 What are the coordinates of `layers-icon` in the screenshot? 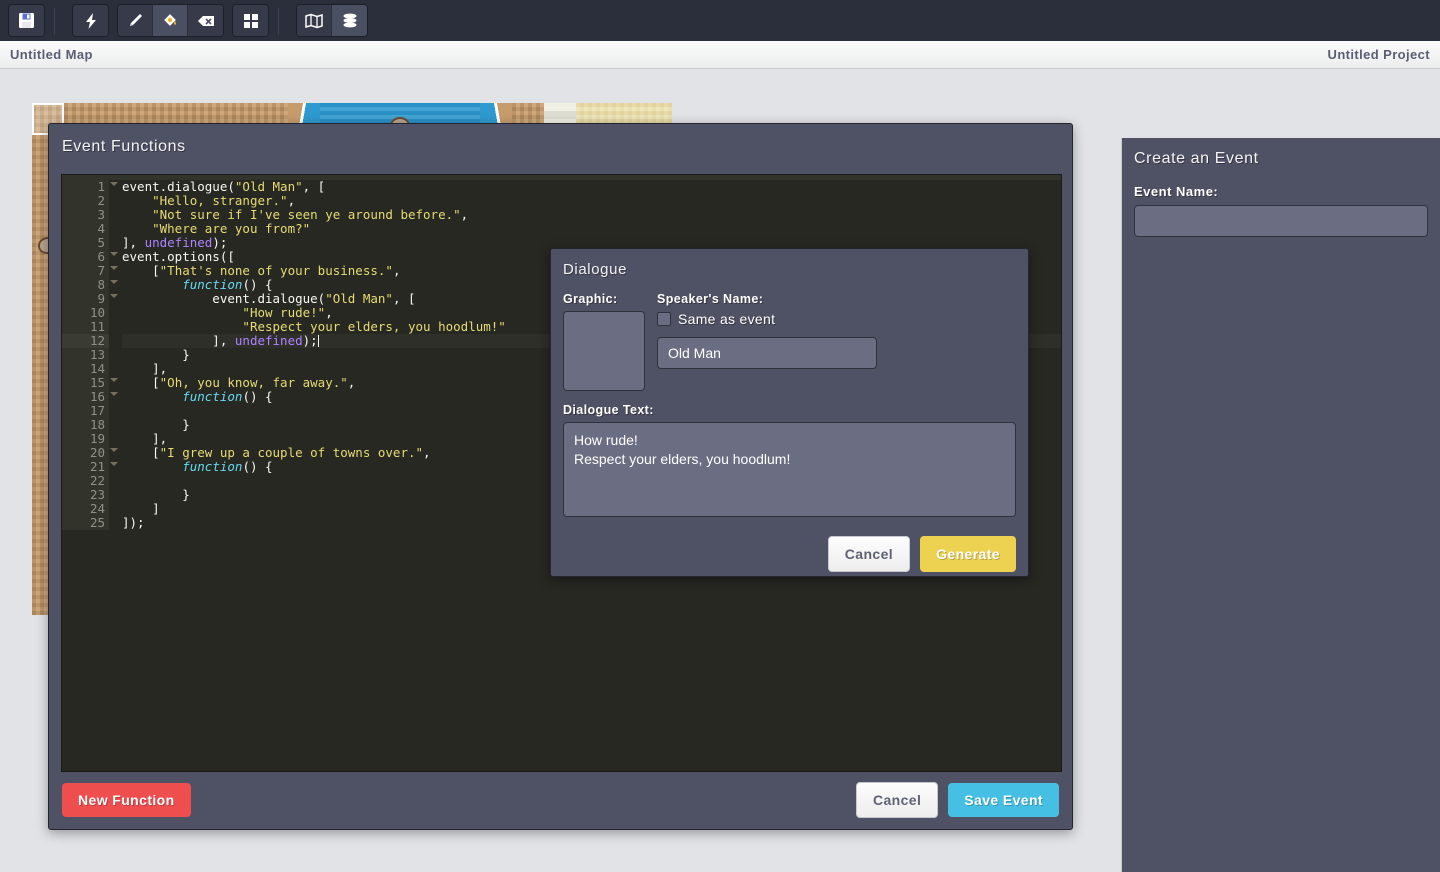 It's located at (350, 21).